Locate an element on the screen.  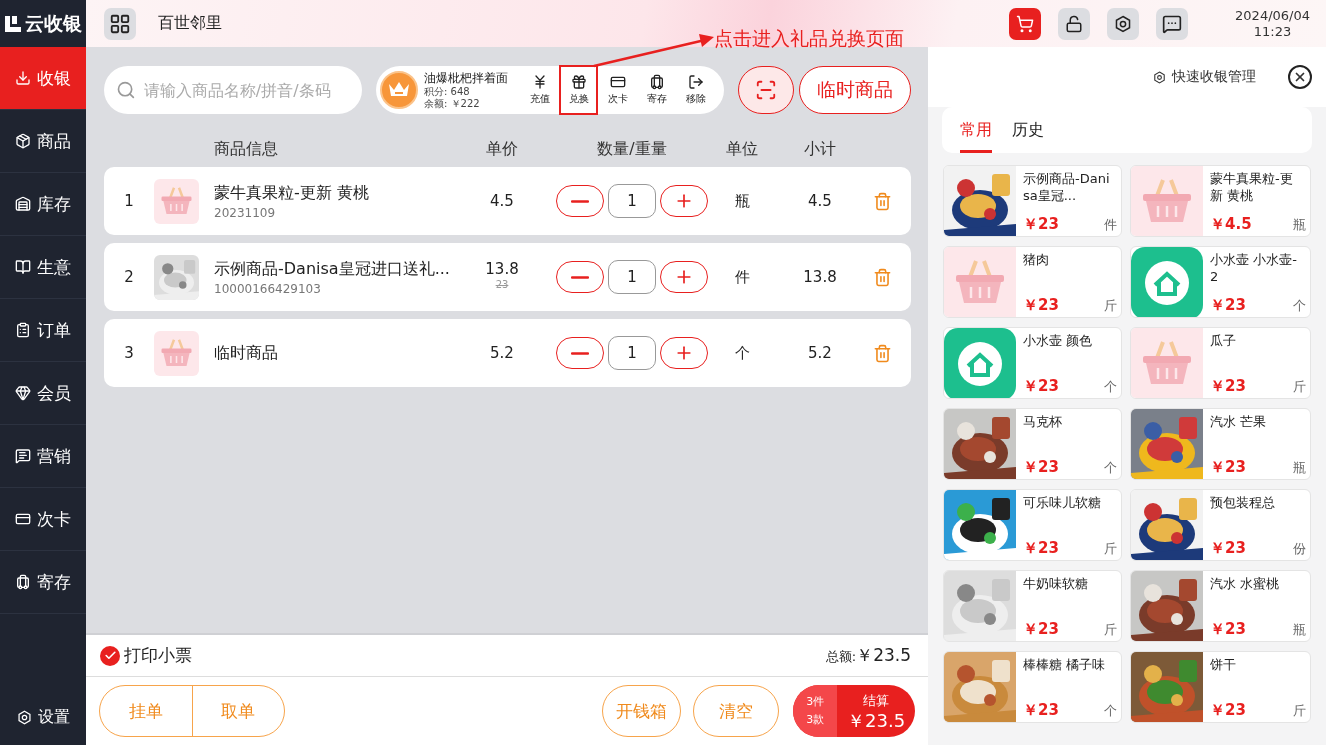
sidebar-item: 生意 is located at coordinates (43, 267).